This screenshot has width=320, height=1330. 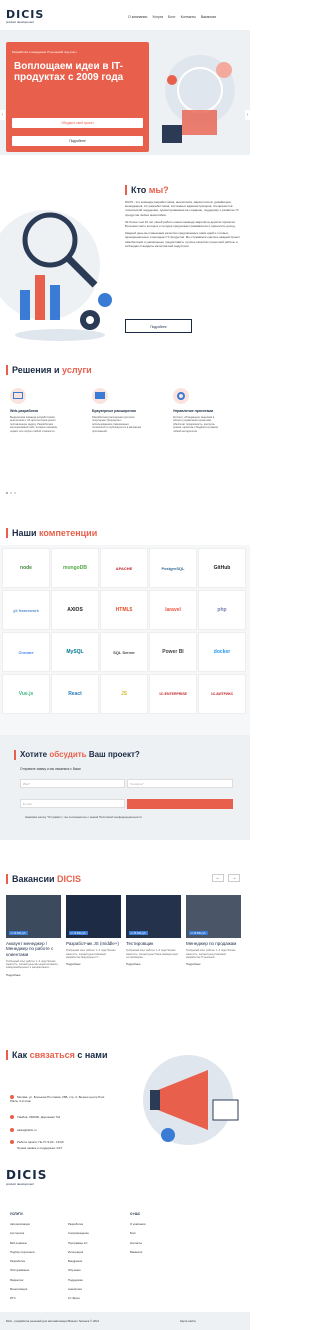 What do you see at coordinates (12, 1130) in the screenshot?
I see `mail-icon` at bounding box center [12, 1130].